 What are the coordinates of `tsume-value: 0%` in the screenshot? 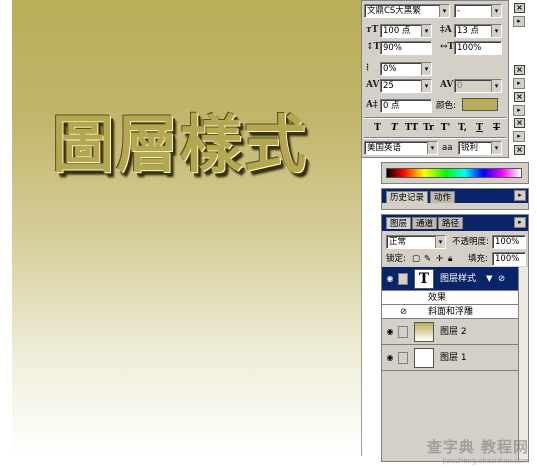 It's located at (390, 69).